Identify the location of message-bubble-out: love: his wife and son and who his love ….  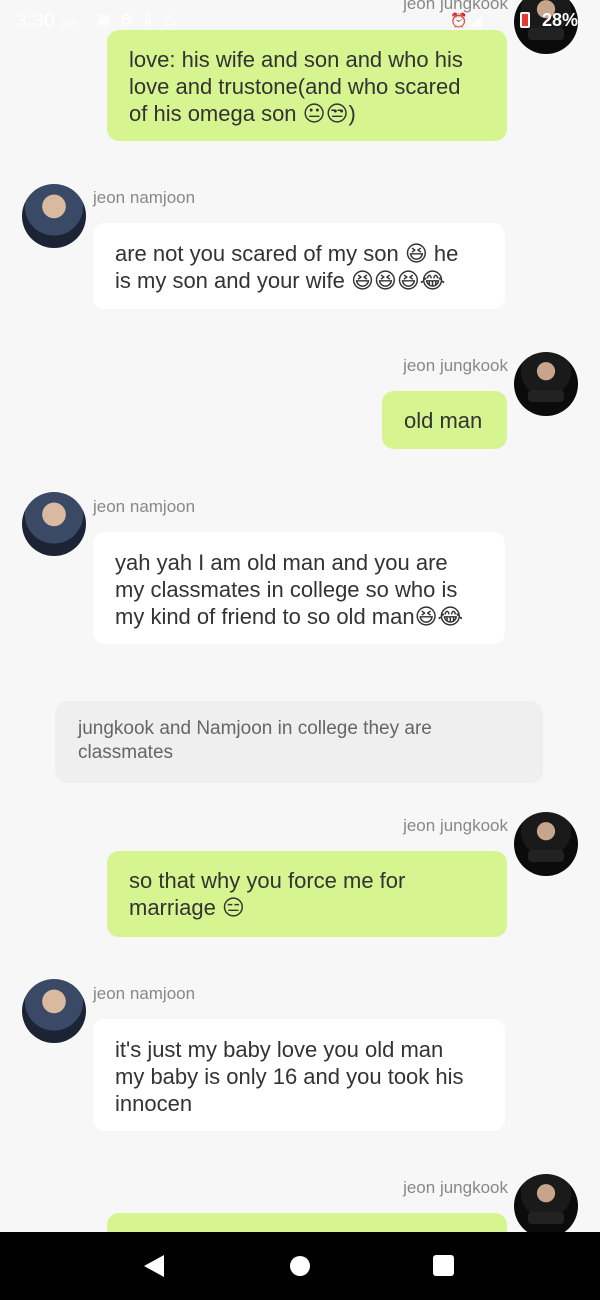
(307, 85).